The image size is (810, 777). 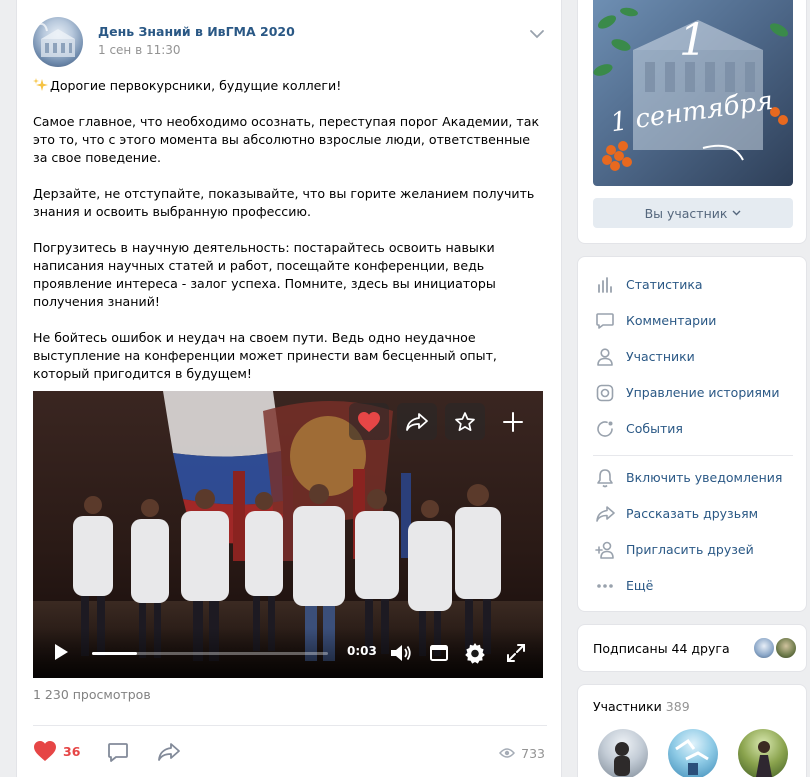 What do you see at coordinates (210, 653) in the screenshot?
I see `video-progress-track` at bounding box center [210, 653].